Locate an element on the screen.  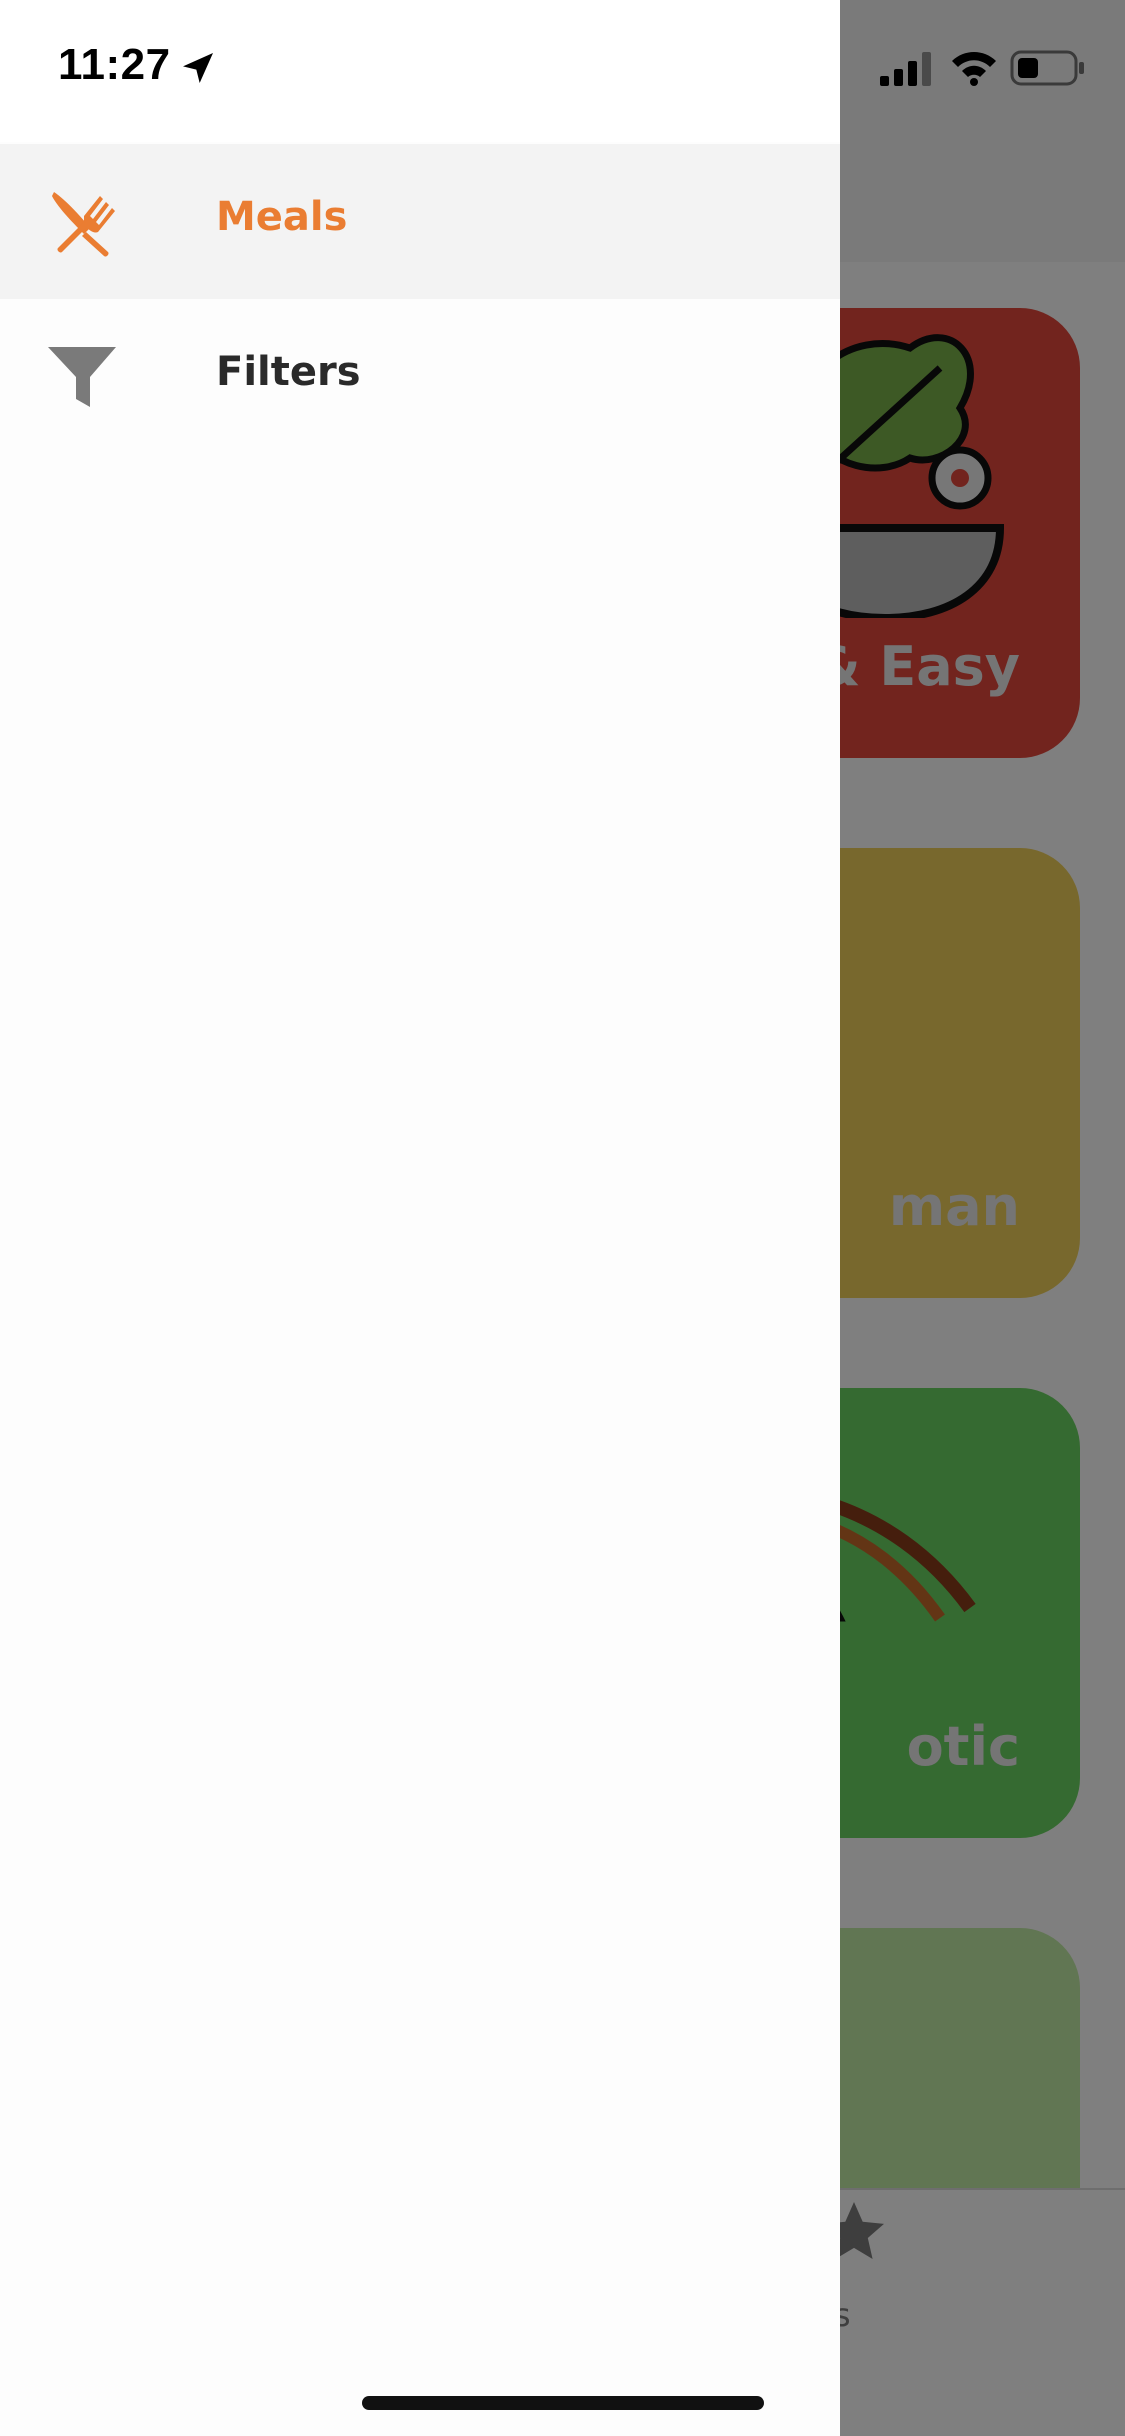
status-bar: 11:27 is located at coordinates (420, 71).